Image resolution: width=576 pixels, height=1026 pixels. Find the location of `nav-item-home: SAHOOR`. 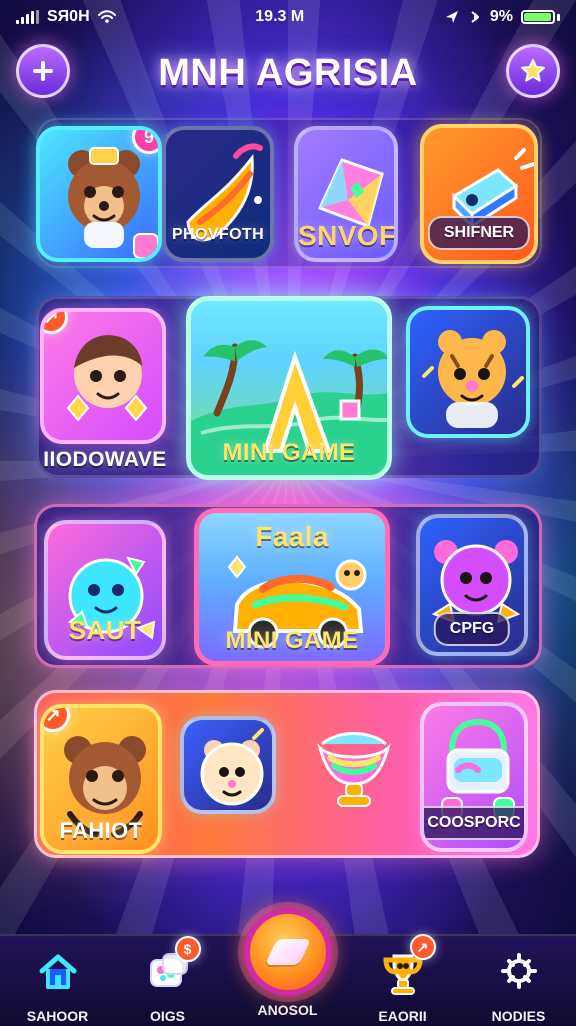

nav-item-home: SAHOOR is located at coordinates (57, 981).